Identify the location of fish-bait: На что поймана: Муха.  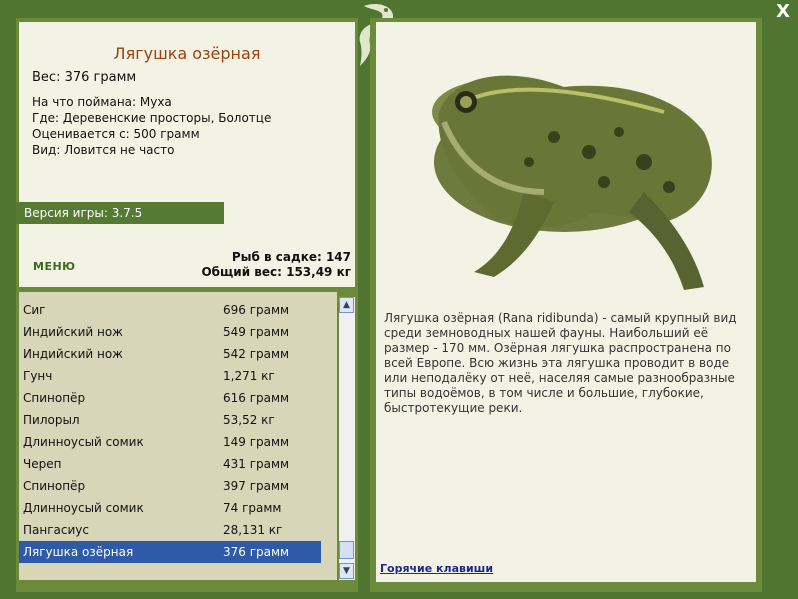
(102, 102).